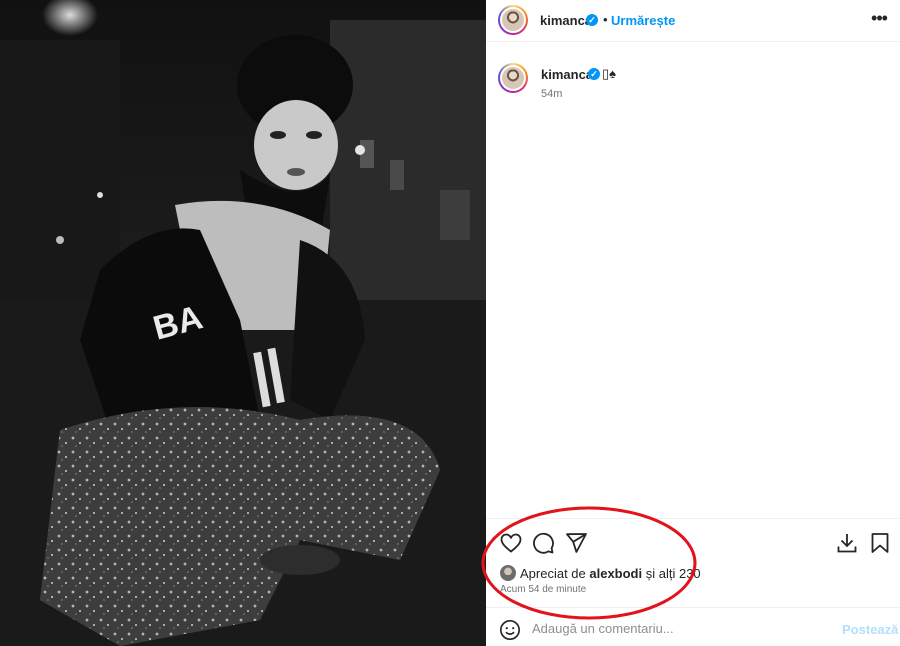  I want to click on caption-username: kimanca, so click(567, 74).